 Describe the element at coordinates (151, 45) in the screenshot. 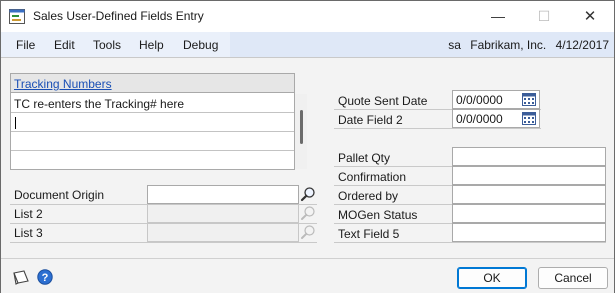

I see `menu-help: Help` at that location.